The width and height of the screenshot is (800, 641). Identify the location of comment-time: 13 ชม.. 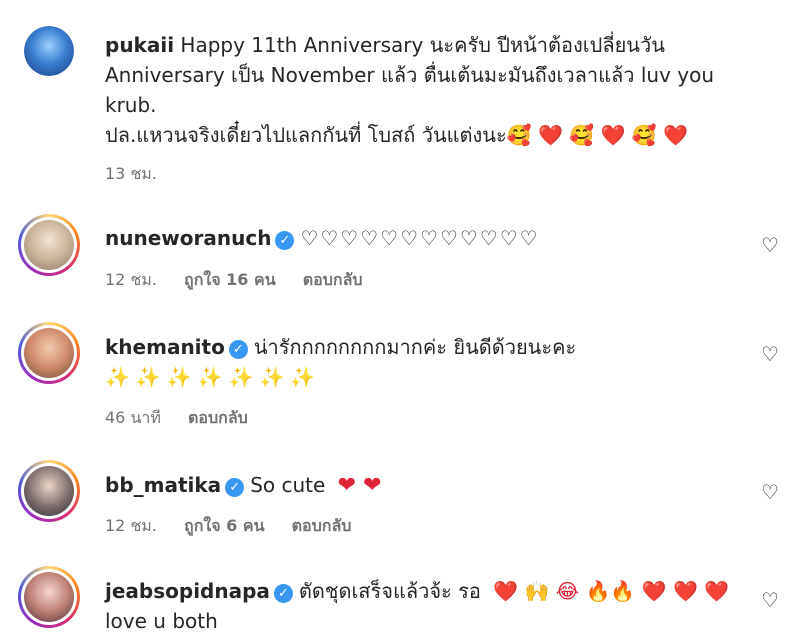
(131, 173).